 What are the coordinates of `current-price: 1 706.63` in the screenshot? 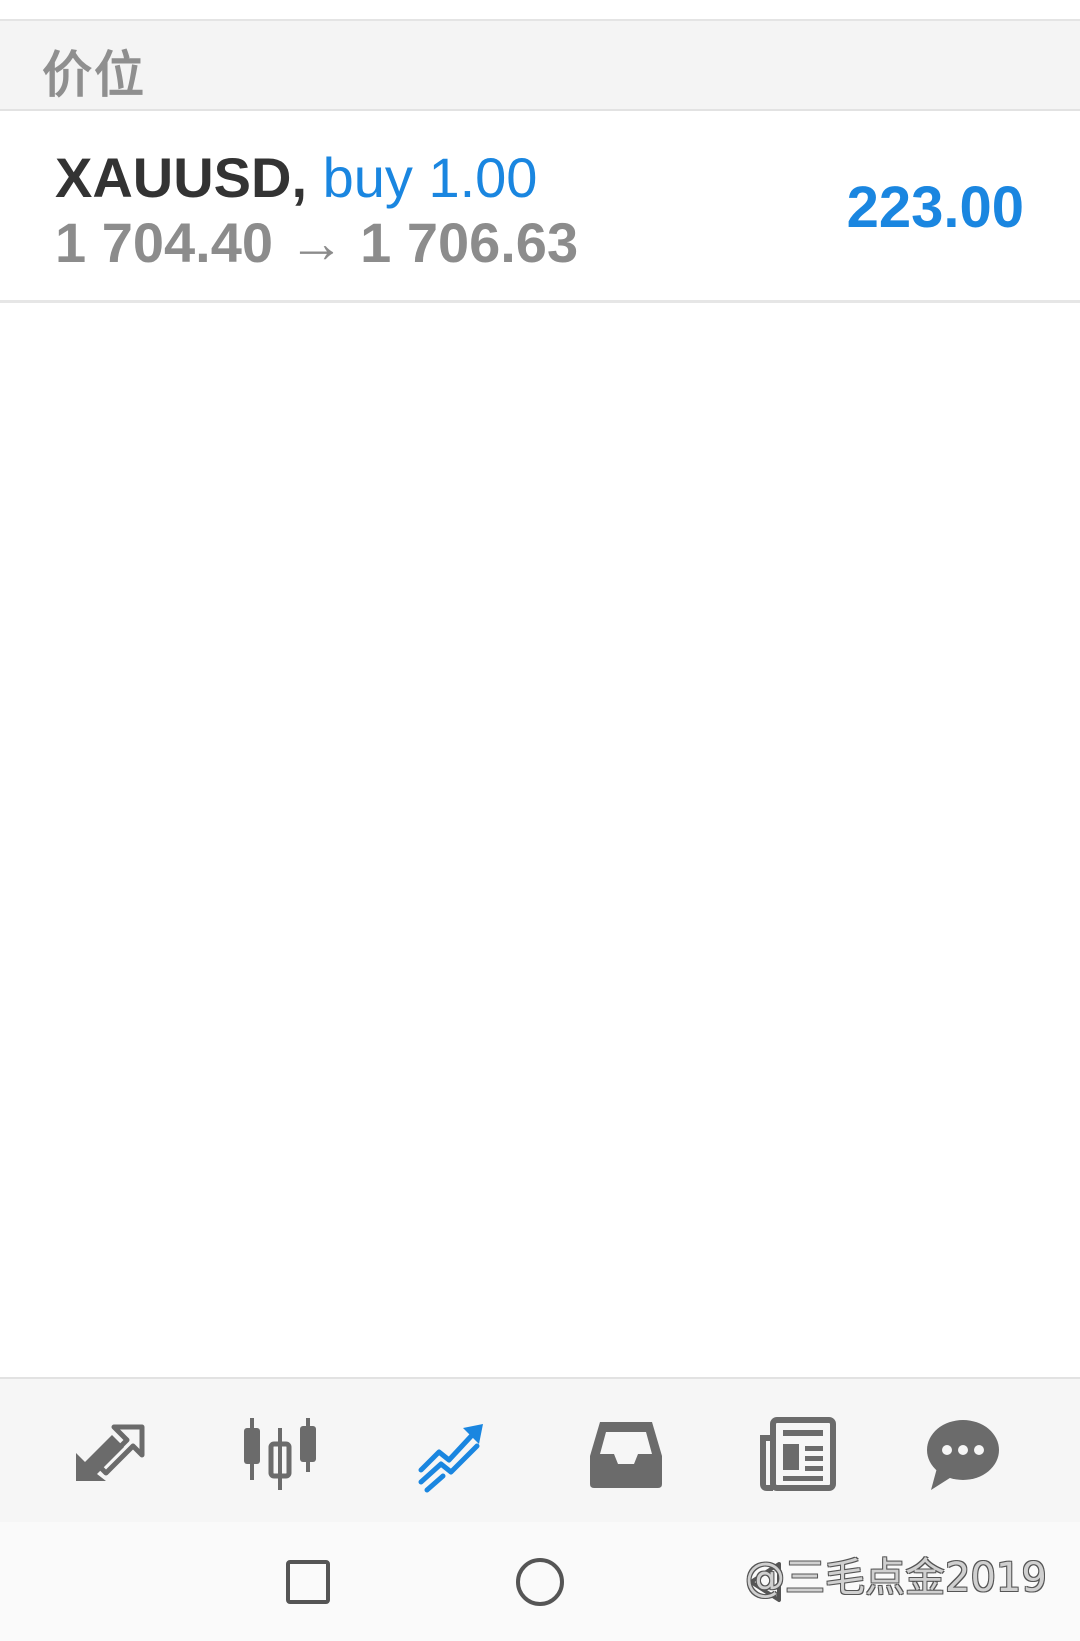 It's located at (469, 242).